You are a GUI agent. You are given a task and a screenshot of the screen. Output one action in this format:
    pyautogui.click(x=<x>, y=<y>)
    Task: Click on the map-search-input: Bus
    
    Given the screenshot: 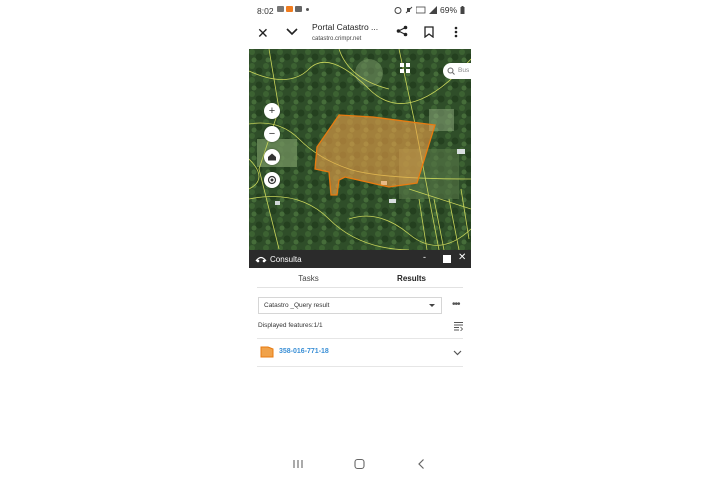 What is the action you would take?
    pyautogui.click(x=457, y=71)
    